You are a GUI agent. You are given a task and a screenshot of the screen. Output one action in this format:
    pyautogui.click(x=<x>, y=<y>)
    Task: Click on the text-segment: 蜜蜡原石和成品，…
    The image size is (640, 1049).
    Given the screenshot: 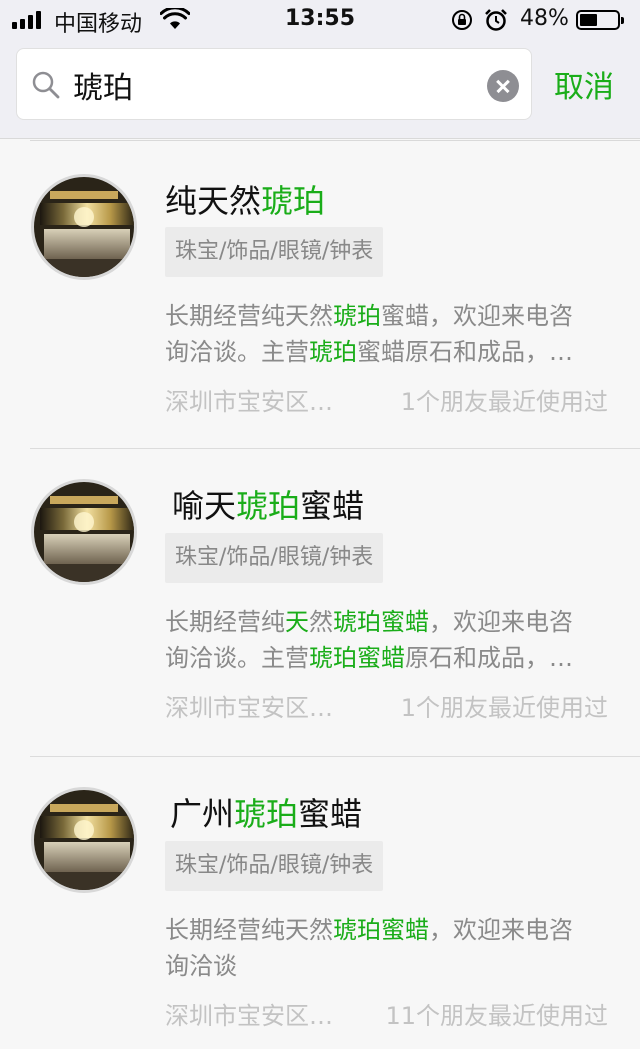 What is the action you would take?
    pyautogui.click(x=465, y=352)
    